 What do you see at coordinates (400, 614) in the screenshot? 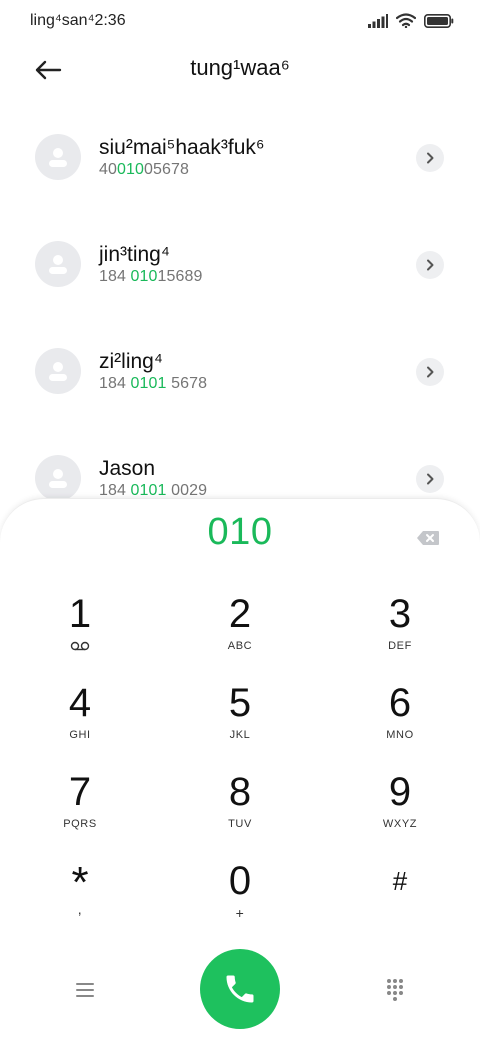
I see `key-digit: 3` at bounding box center [400, 614].